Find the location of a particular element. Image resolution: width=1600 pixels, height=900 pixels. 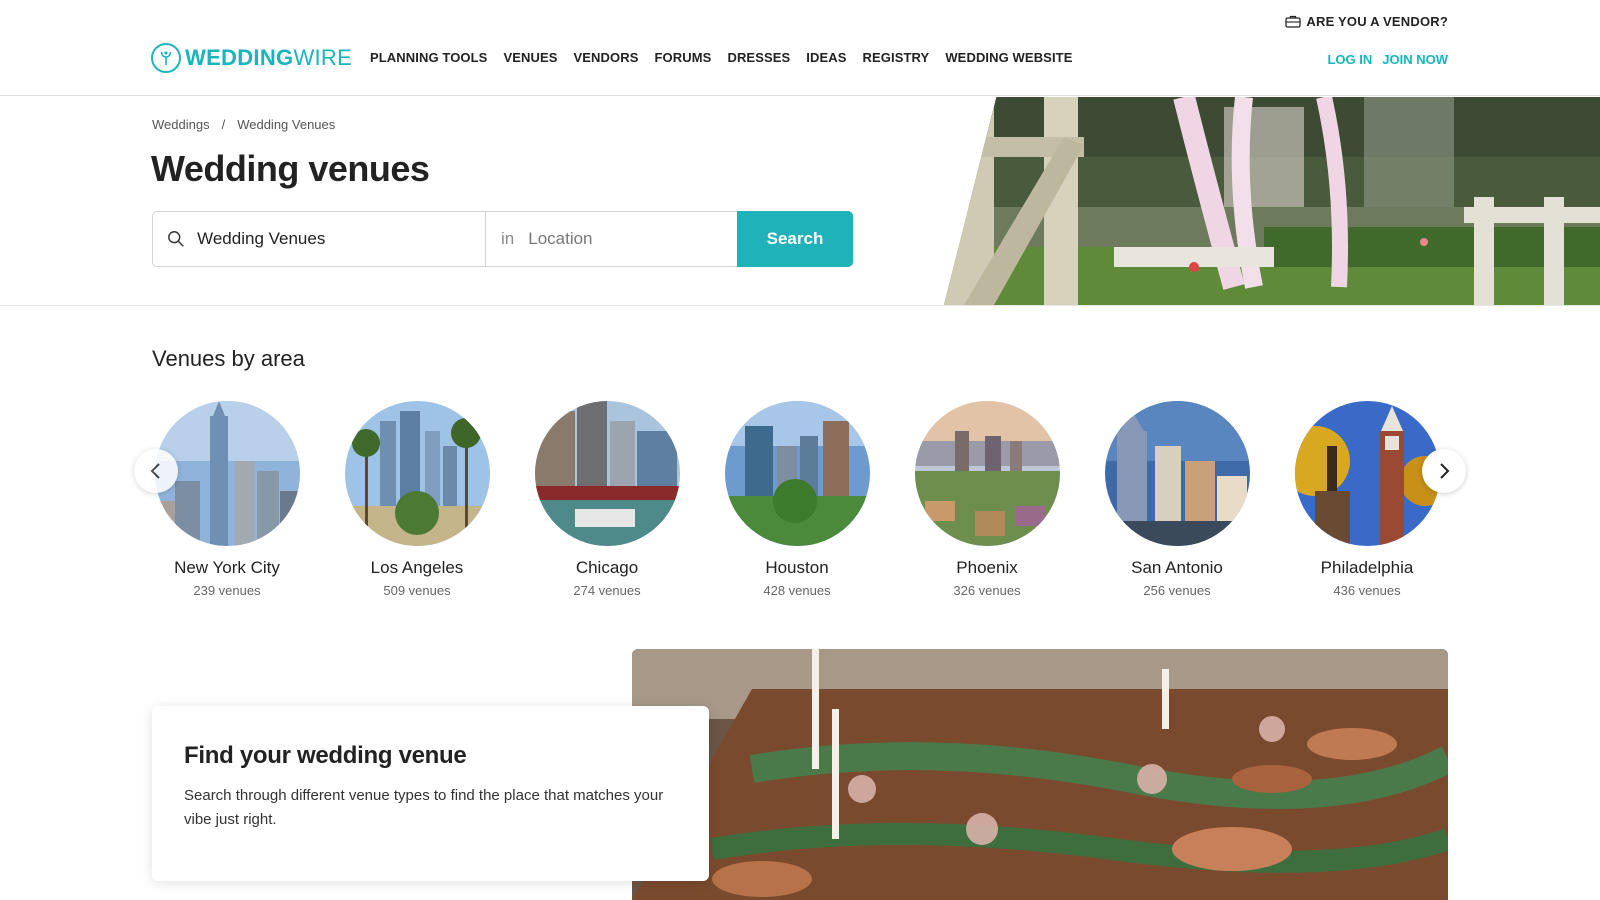

auth-links: LOG IN JOIN NOW is located at coordinates (1387, 59).